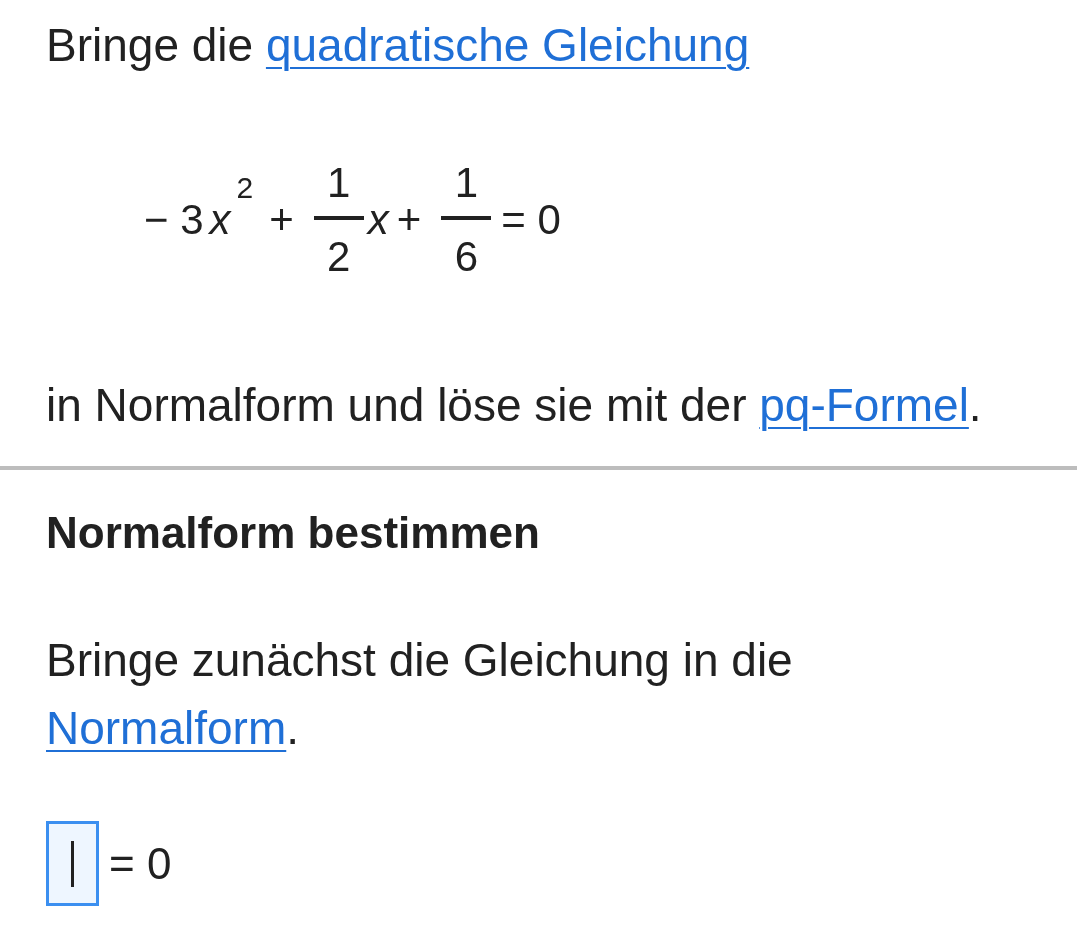 This screenshot has height=925, width=1077. What do you see at coordinates (245, 188) in the screenshot?
I see `exponent: 2` at bounding box center [245, 188].